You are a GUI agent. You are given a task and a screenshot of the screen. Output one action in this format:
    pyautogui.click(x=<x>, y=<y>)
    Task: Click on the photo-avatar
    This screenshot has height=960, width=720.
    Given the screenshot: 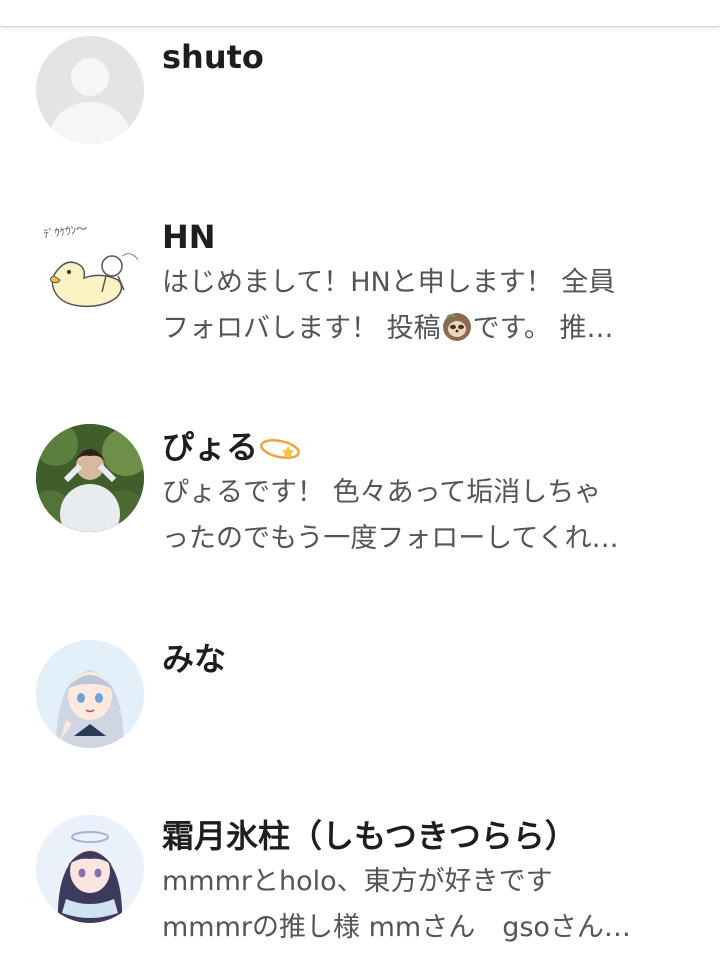 What is the action you would take?
    pyautogui.click(x=90, y=478)
    